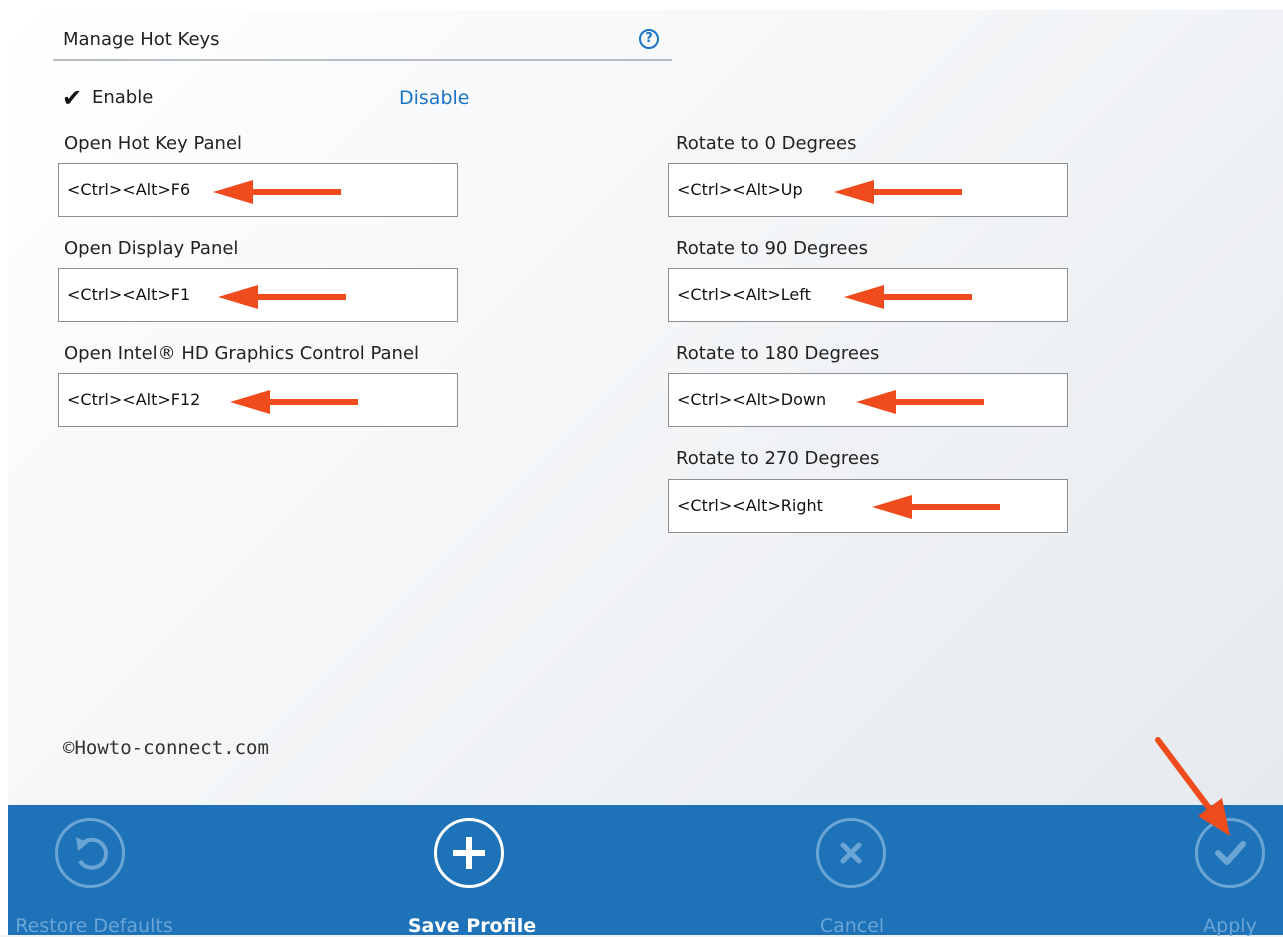 The image size is (1283, 937). I want to click on enable-option: Enable, so click(122, 97).